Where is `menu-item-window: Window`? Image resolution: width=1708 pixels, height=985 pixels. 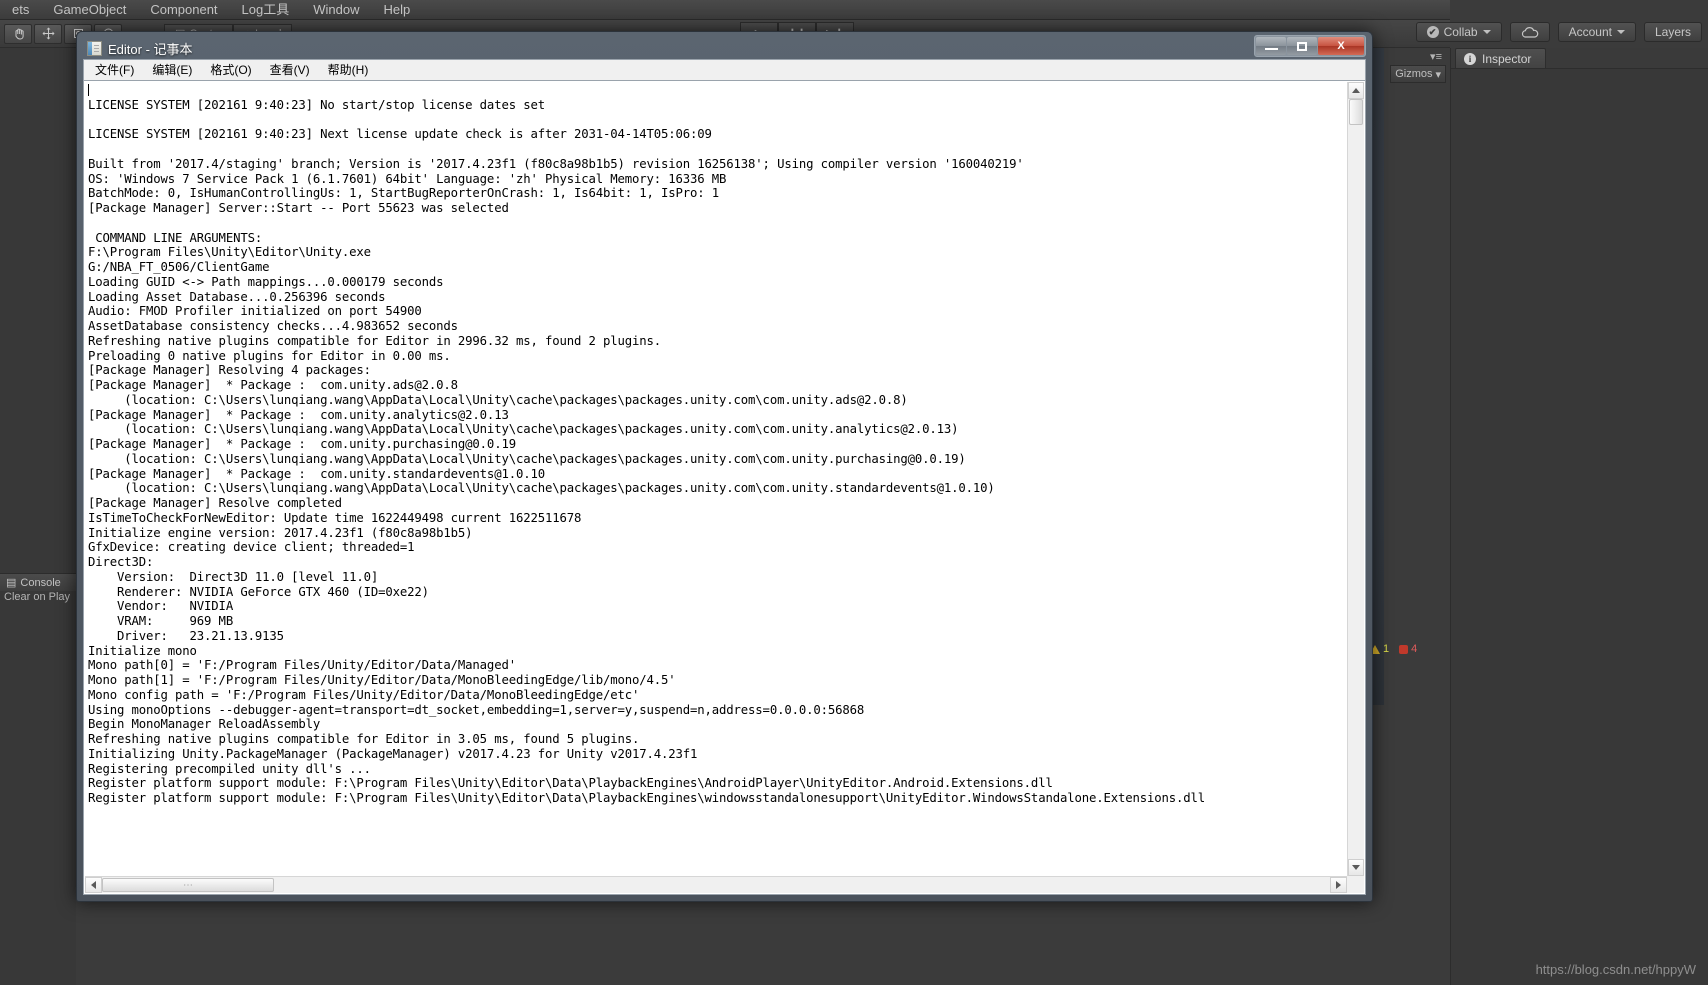 menu-item-window: Window is located at coordinates (336, 10).